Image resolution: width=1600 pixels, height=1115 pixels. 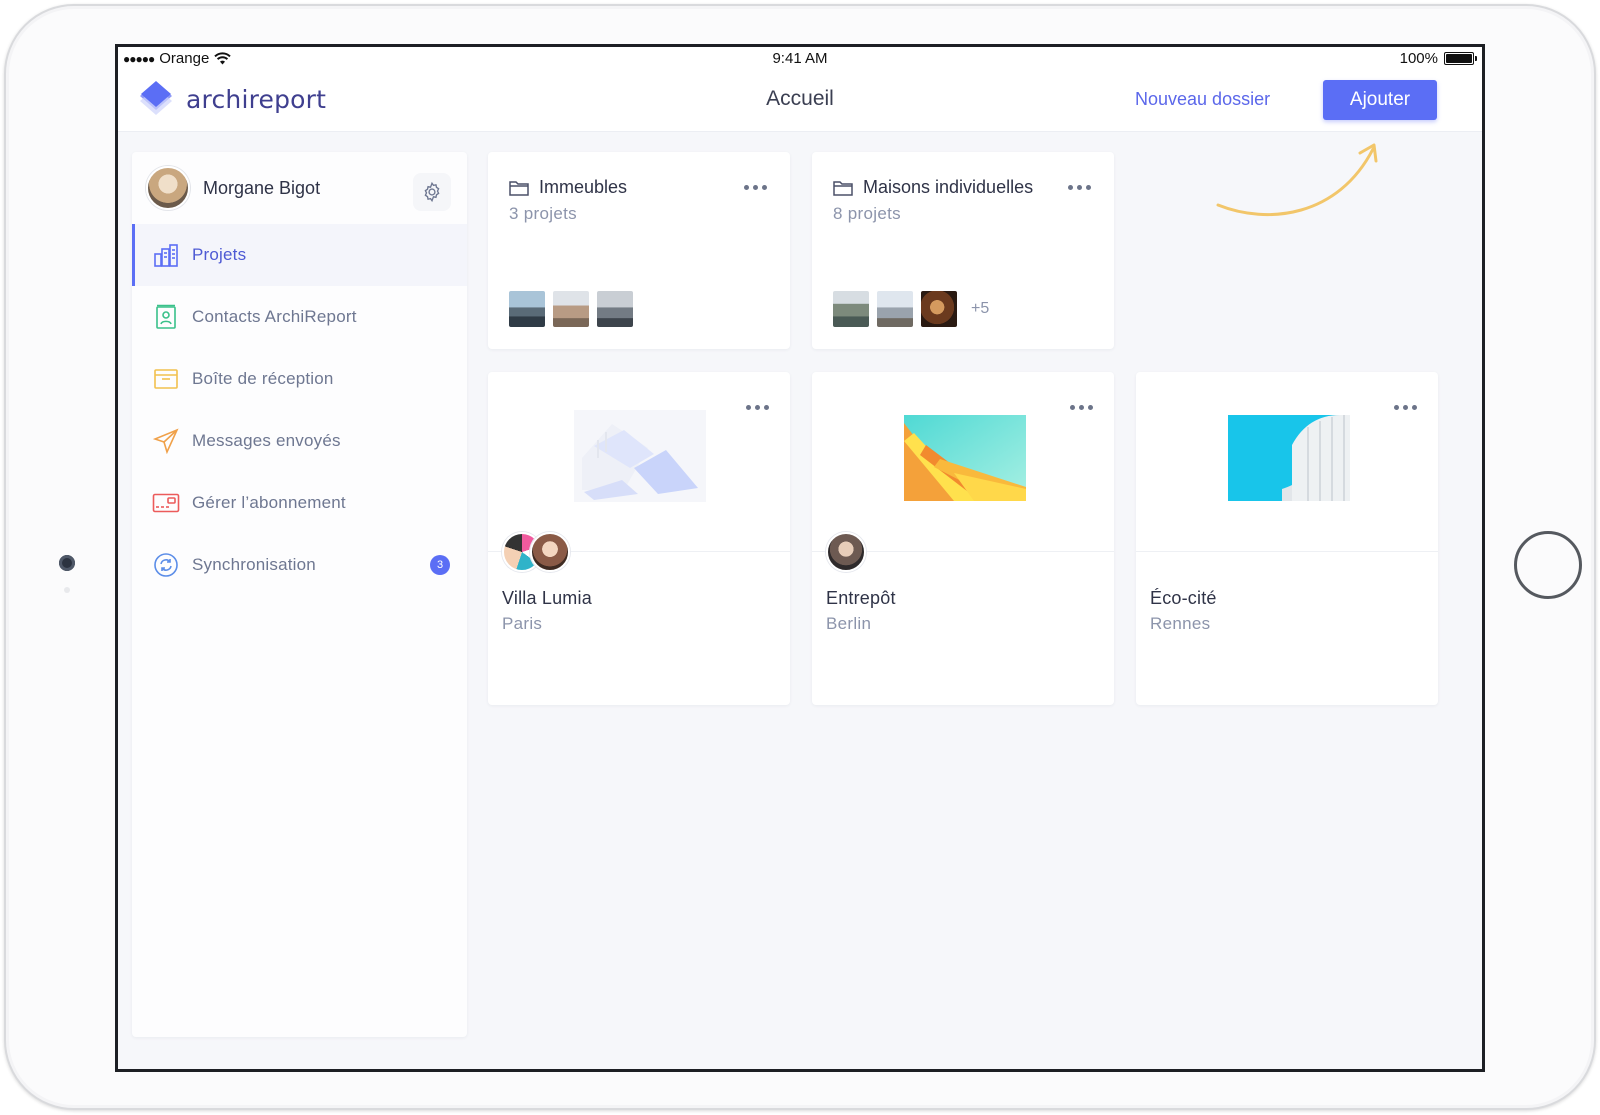 What do you see at coordinates (547, 598) in the screenshot?
I see `project-name: Villa Lumia` at bounding box center [547, 598].